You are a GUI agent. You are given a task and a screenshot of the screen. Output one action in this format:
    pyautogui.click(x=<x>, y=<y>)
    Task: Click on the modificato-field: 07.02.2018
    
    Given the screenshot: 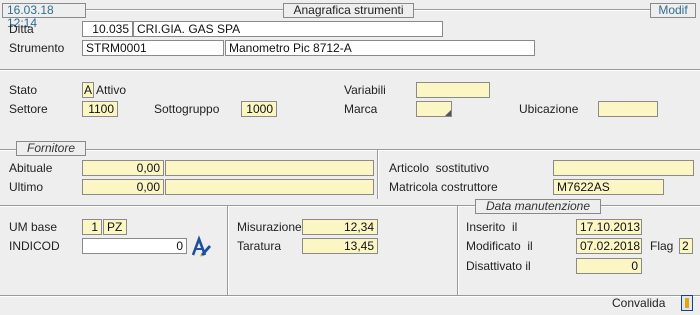 What is the action you would take?
    pyautogui.click(x=609, y=246)
    